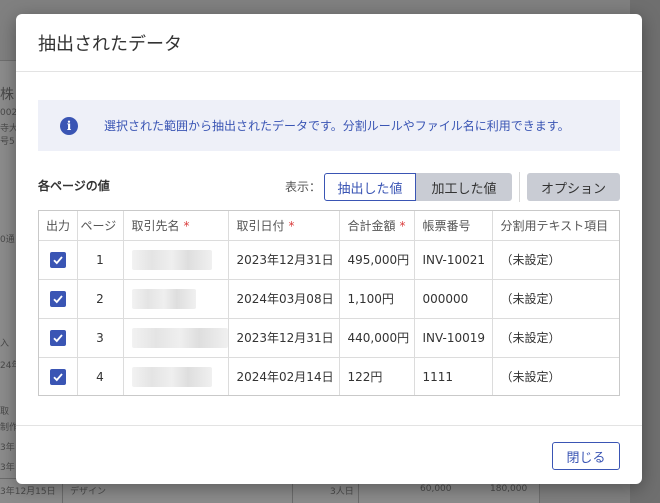  Describe the element at coordinates (453, 338) in the screenshot. I see `cell-voucher: INV-10019` at that location.